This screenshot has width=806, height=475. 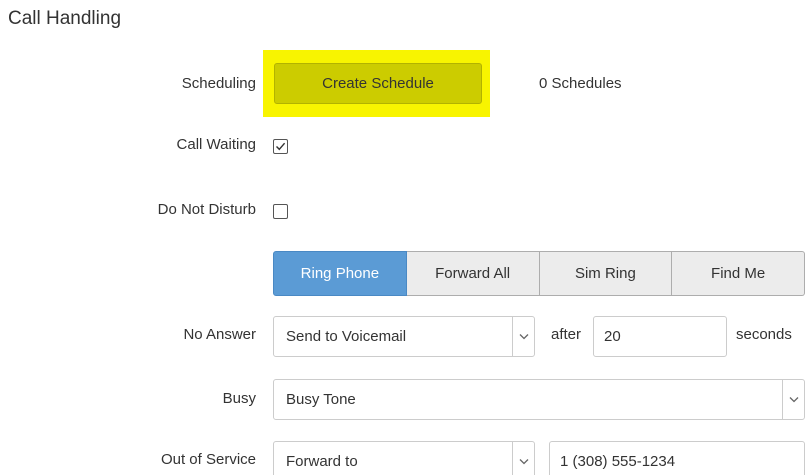 What do you see at coordinates (65, 18) in the screenshot?
I see `section-title: Call Handling` at bounding box center [65, 18].